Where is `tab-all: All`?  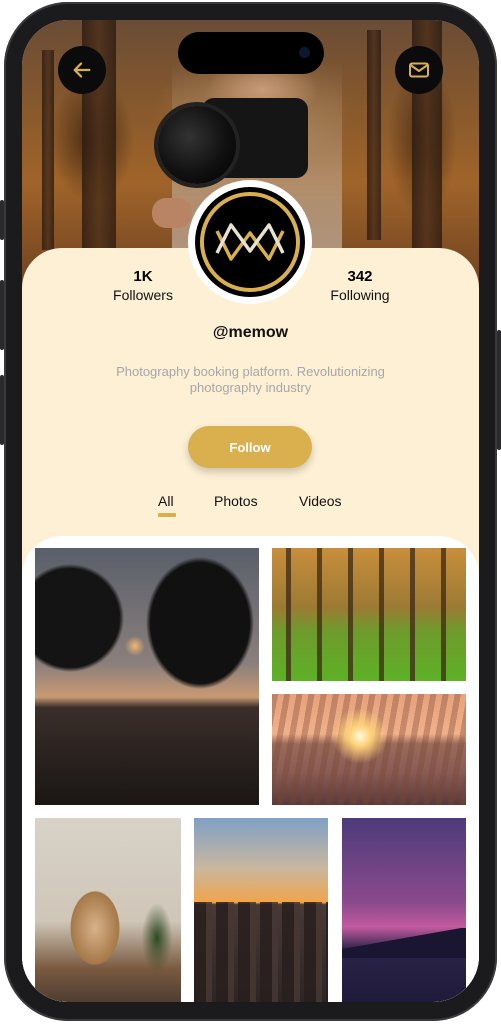 tab-all: All is located at coordinates (166, 501).